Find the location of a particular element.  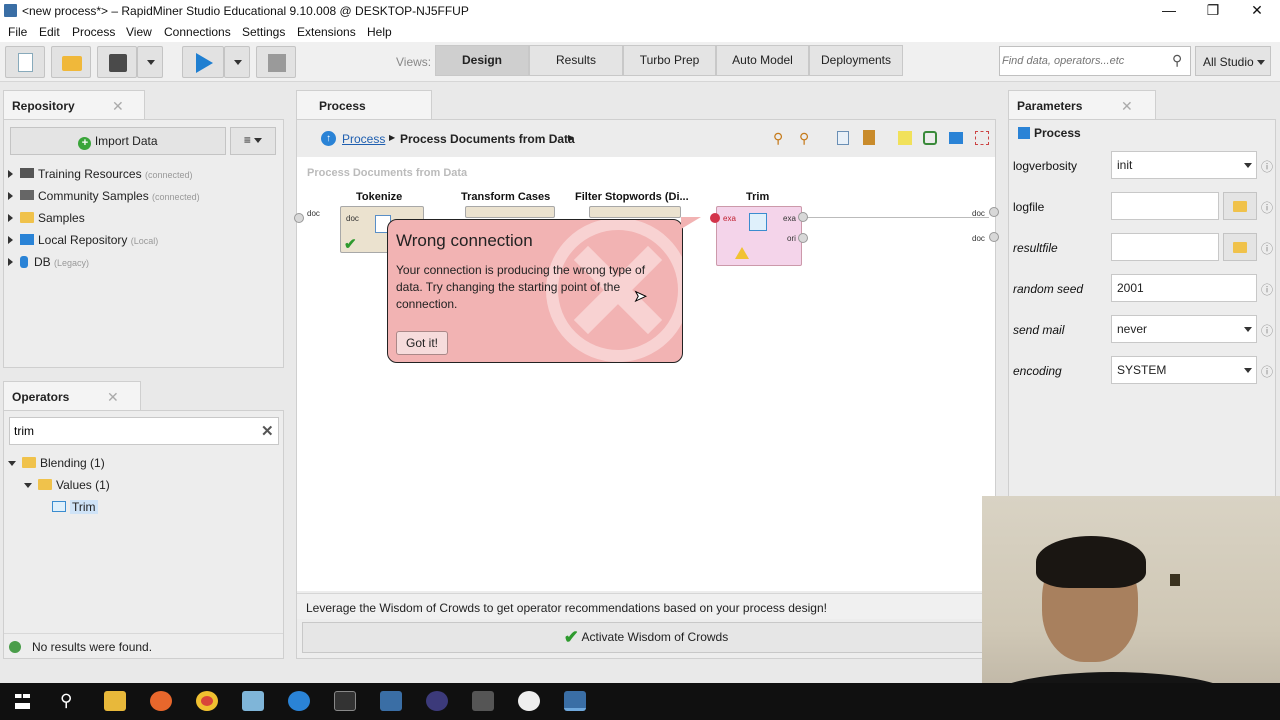

zoom-out-icon: ⚲ is located at coordinates (804, 138).